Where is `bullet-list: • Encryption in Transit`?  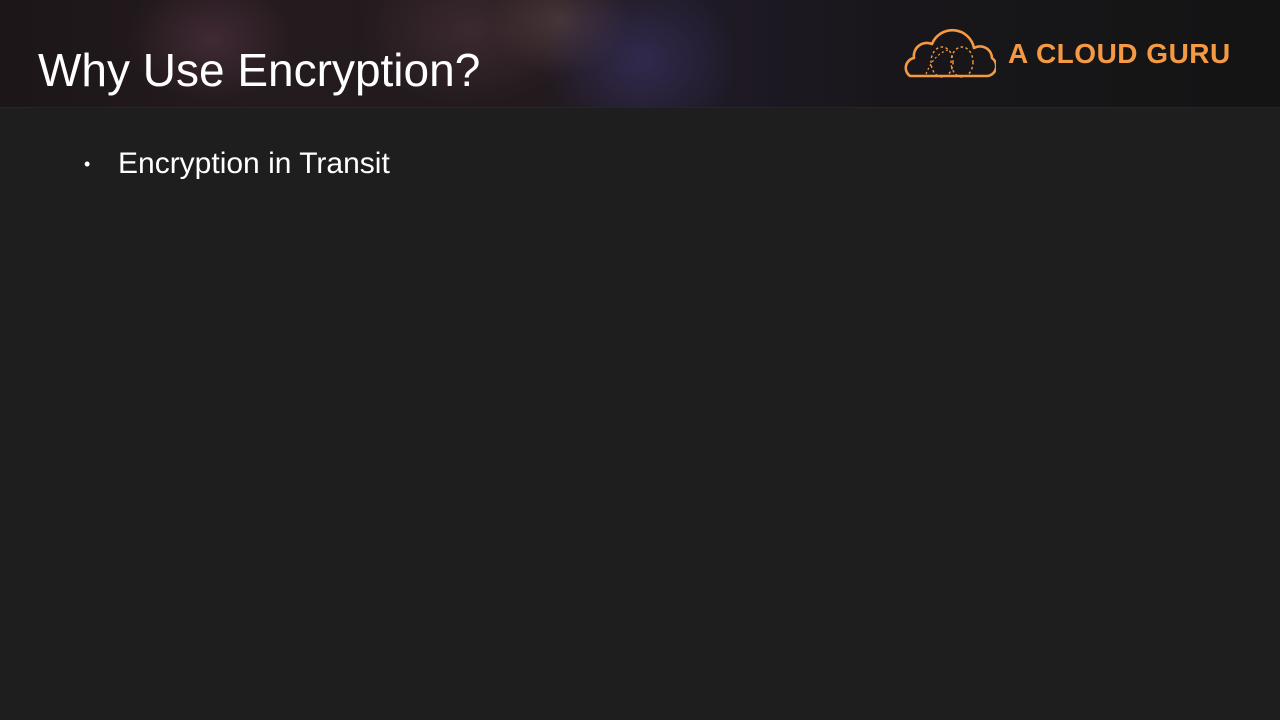
bullet-list: • Encryption in Transit is located at coordinates (630, 164).